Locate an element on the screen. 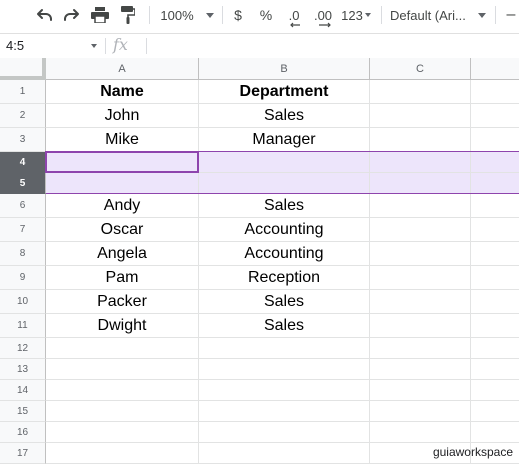 The image size is (519, 465). redo-icon is located at coordinates (72, 15).